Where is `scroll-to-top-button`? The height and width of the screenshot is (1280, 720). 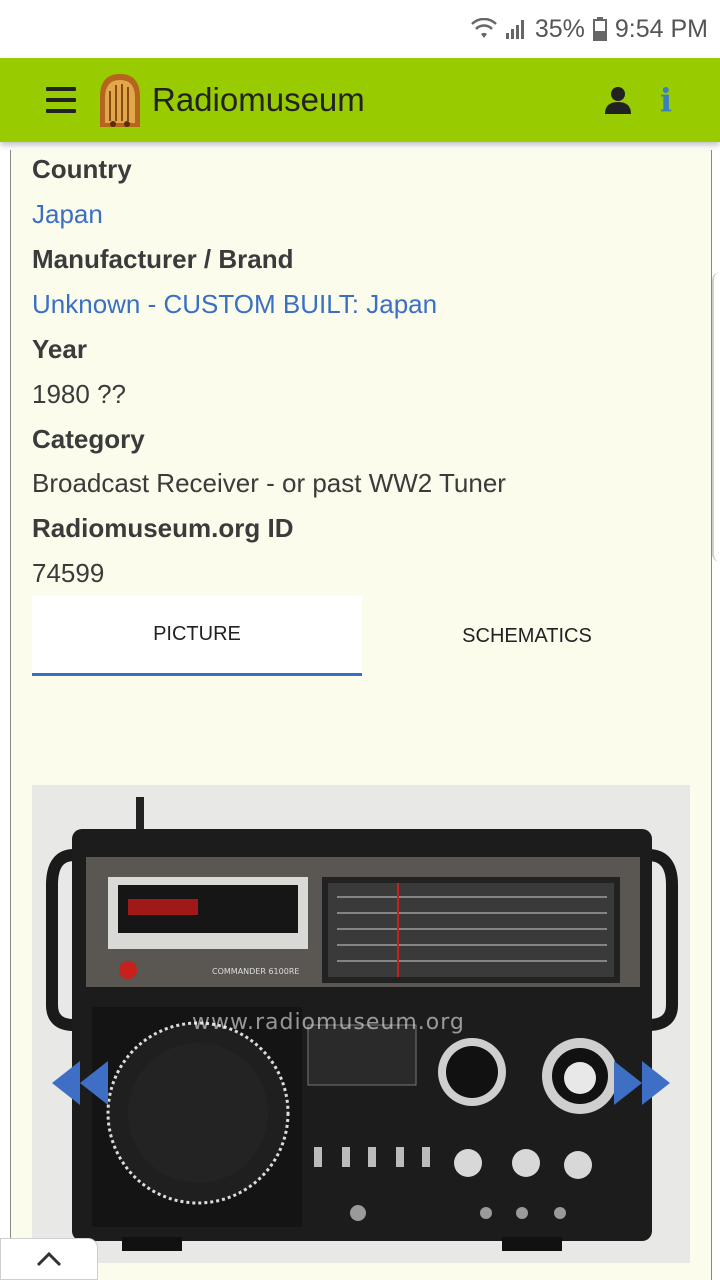 scroll-to-top-button is located at coordinates (49, 1259).